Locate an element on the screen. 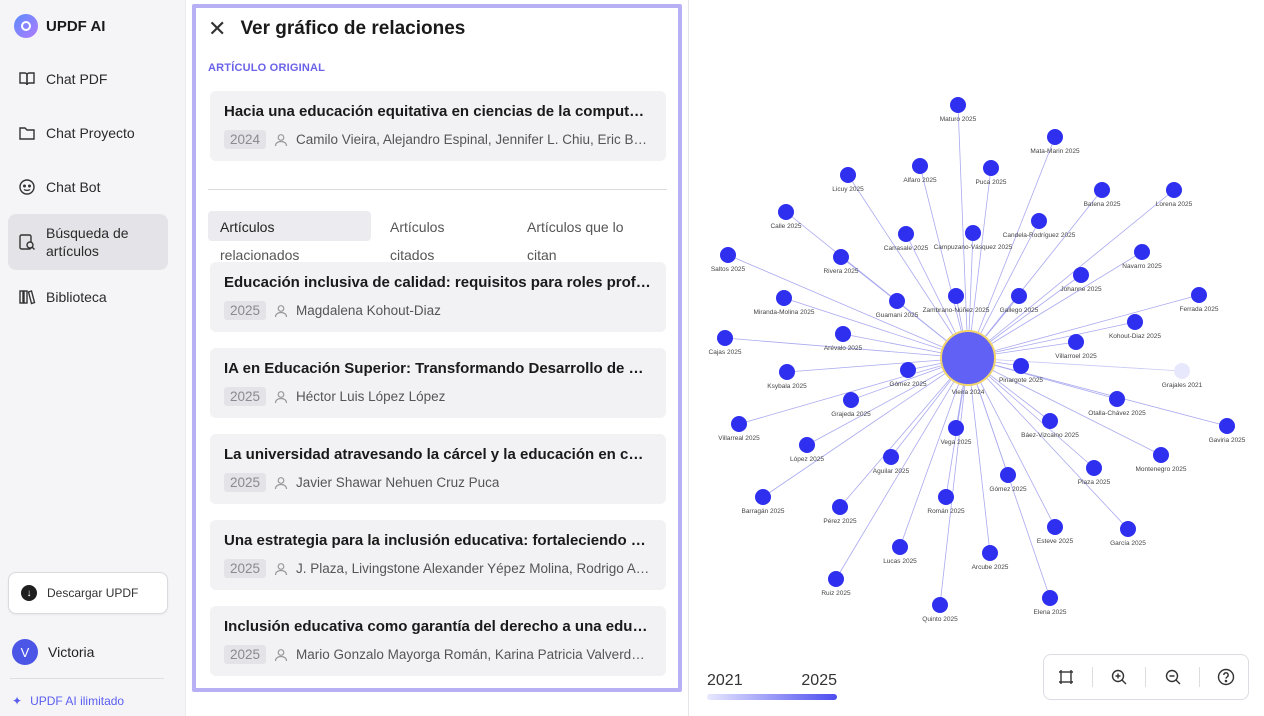 This screenshot has width=1264, height=716. fit-view-button is located at coordinates (1066, 677).